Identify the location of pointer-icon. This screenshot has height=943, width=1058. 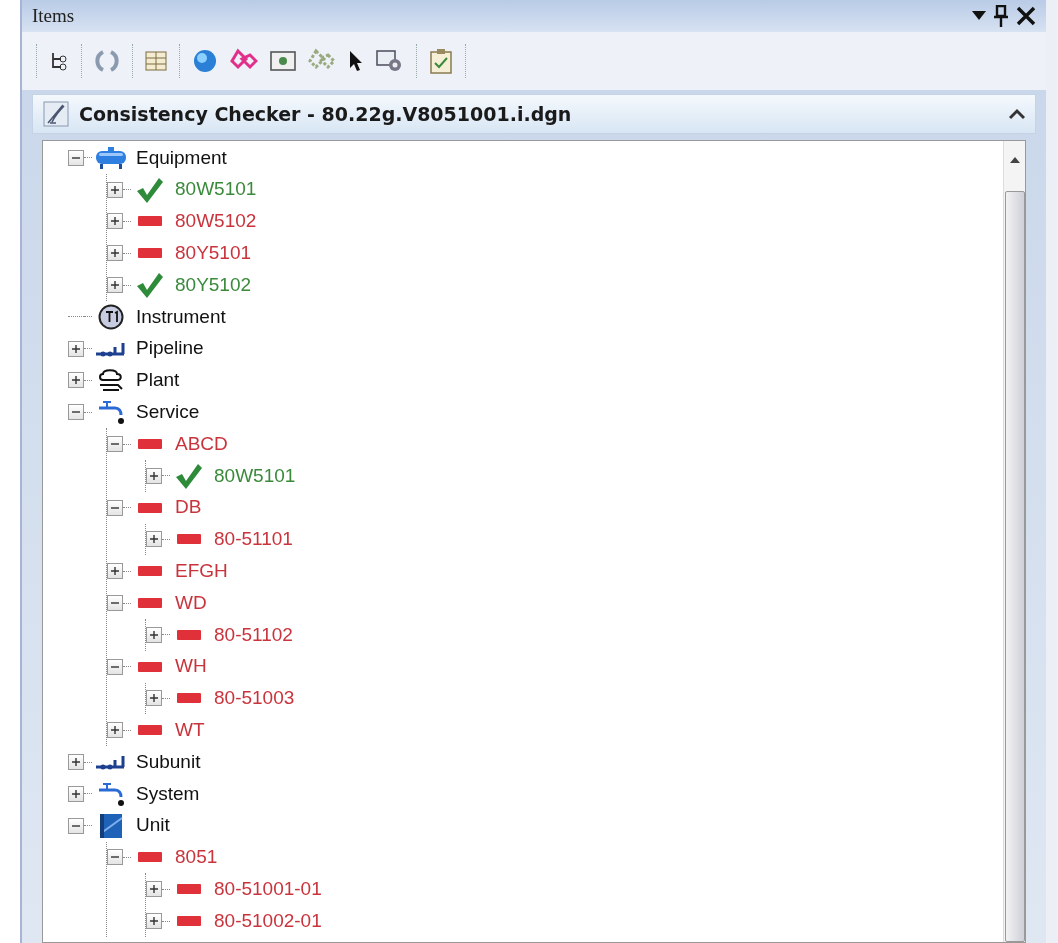
(356, 61).